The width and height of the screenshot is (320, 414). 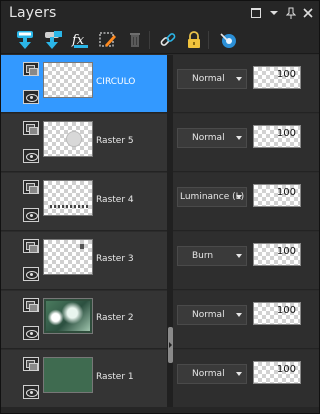 I want to click on new-mask-icon, so click(x=53, y=40).